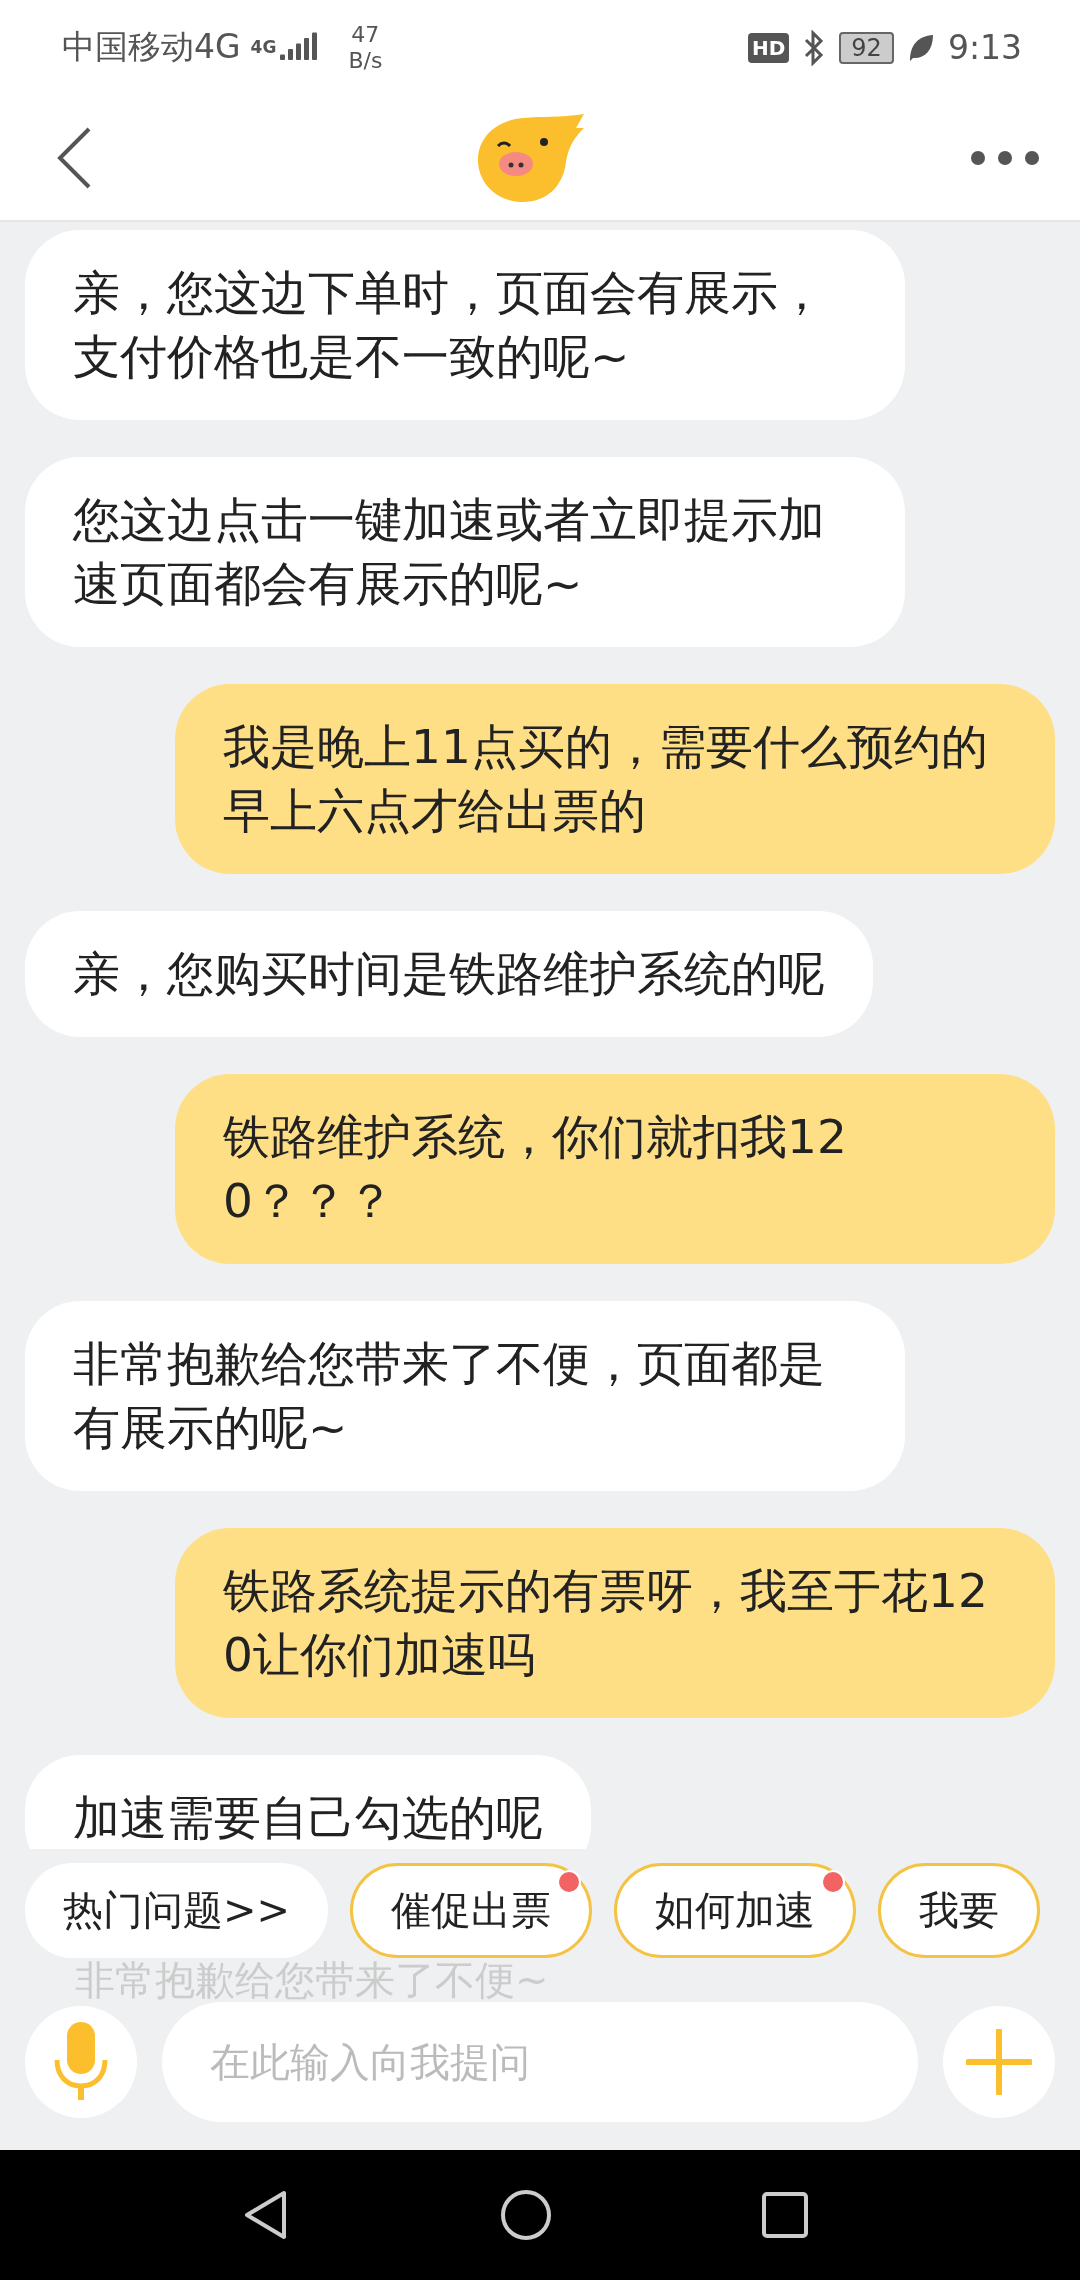 This screenshot has width=1080, height=2280. Describe the element at coordinates (151, 47) in the screenshot. I see `carrier-label: 中国移动4G` at that location.